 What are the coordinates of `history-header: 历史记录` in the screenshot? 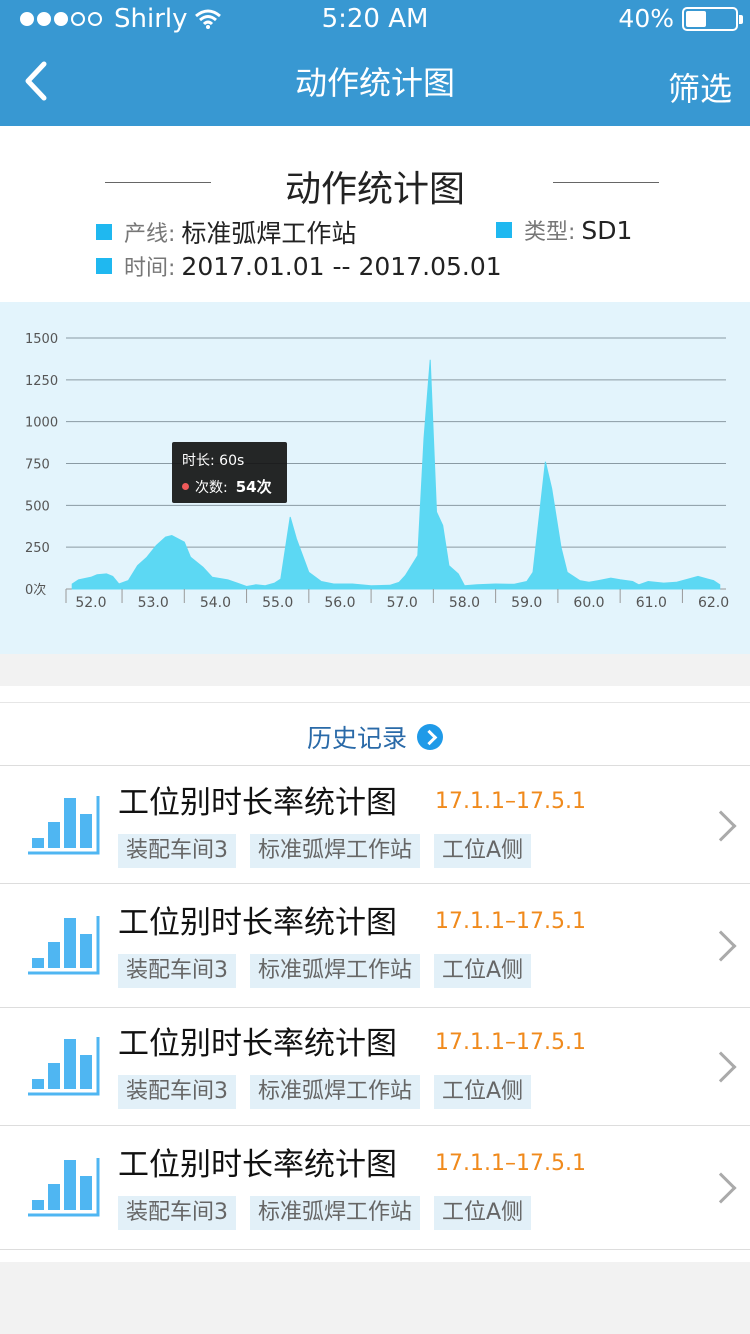 It's located at (375, 734).